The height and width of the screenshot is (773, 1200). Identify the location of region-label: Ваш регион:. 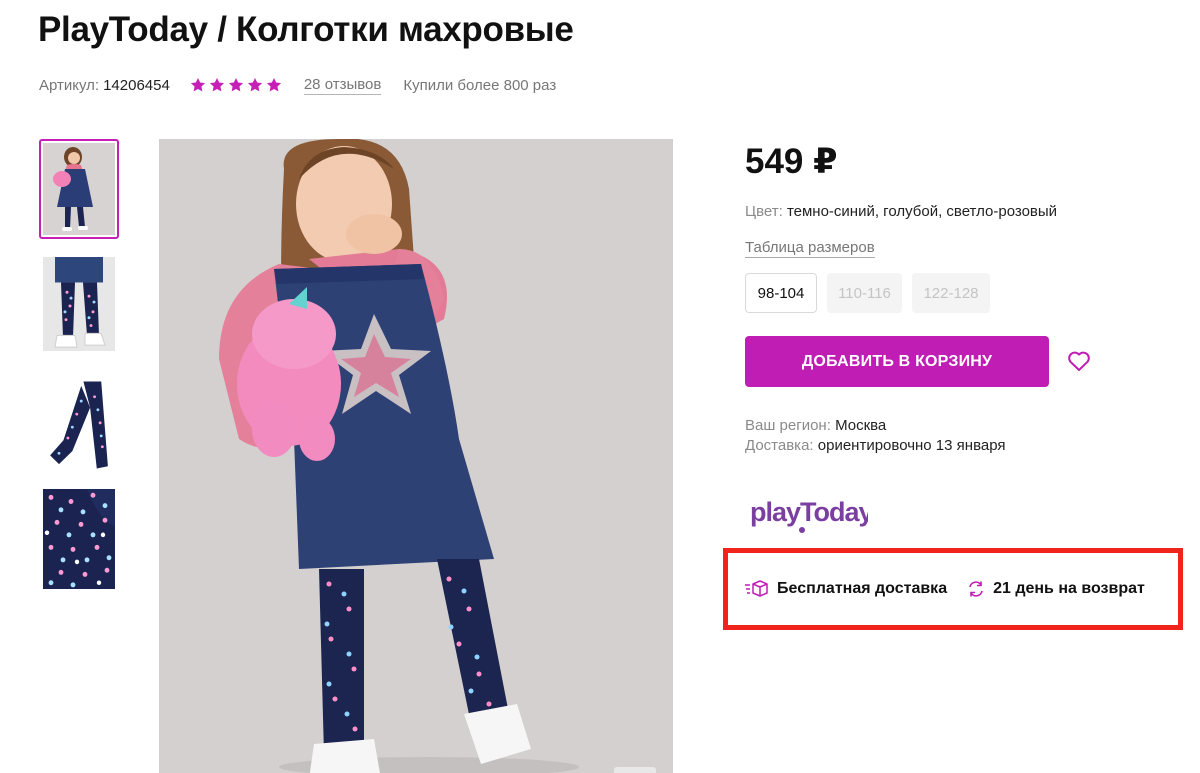
(788, 425).